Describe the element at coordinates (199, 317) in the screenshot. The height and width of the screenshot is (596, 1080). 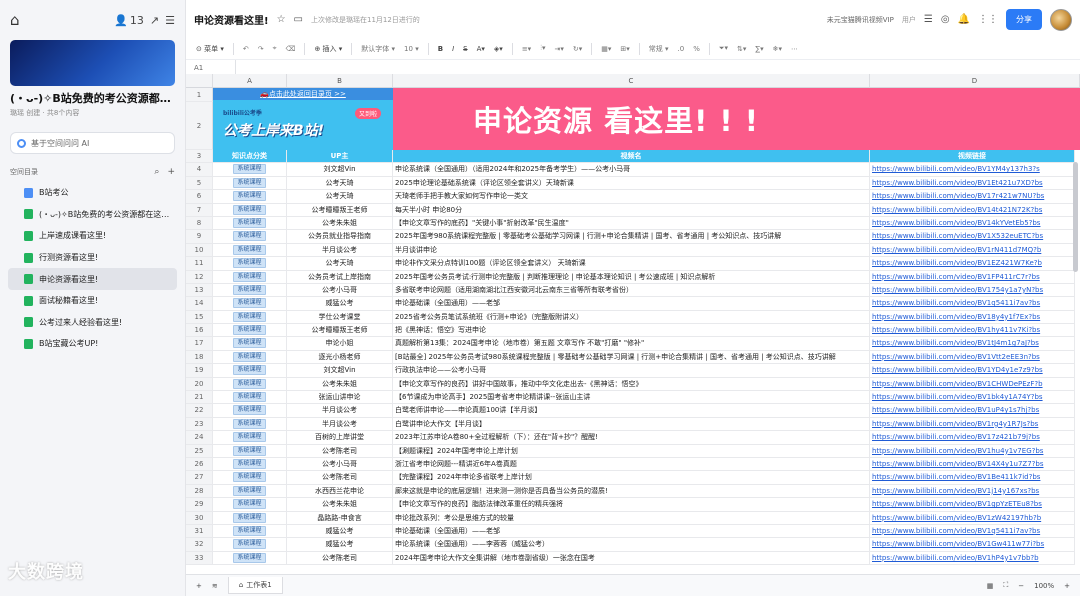
I see `row-number: 15` at that location.